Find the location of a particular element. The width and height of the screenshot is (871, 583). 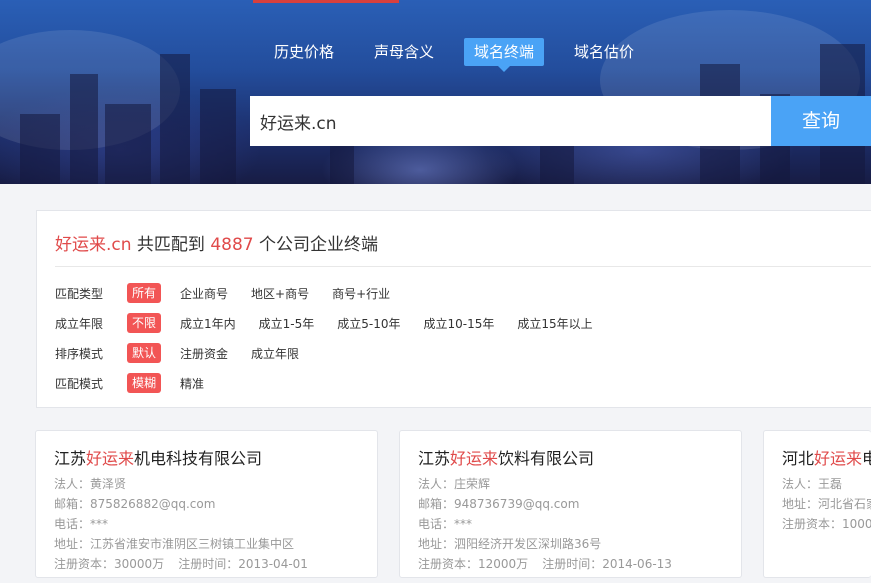

capital-and-time: 注册资本：30000万 注册时间：2013-04-01 is located at coordinates (181, 563).